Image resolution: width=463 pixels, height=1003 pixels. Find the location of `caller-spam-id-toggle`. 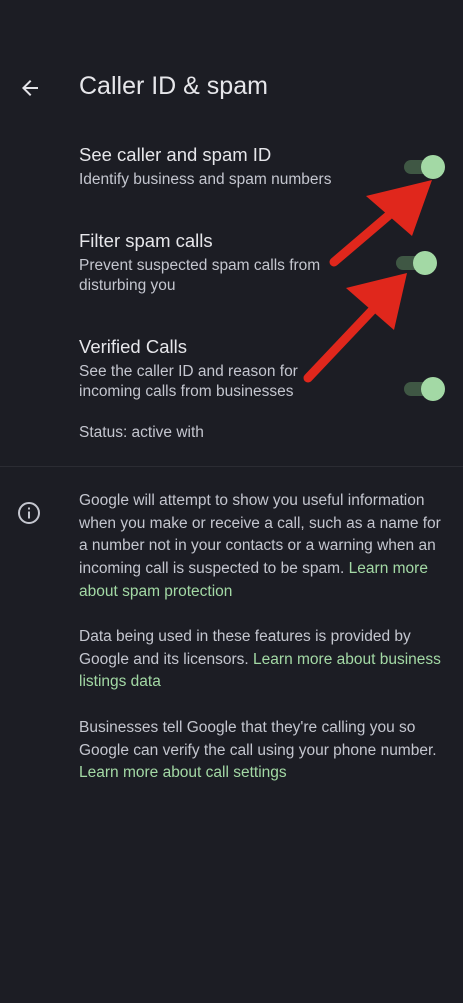

caller-spam-id-toggle is located at coordinates (424, 167).